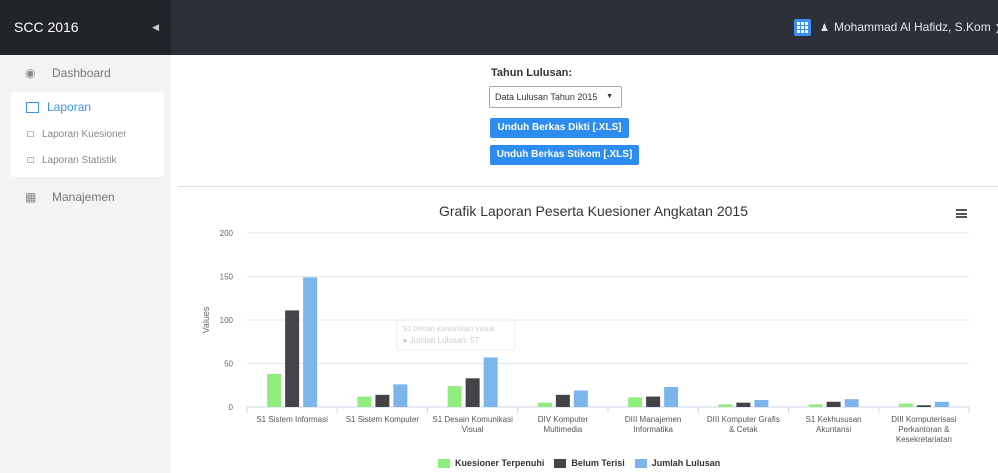 Image resolution: width=998 pixels, height=473 pixels. I want to click on brand-title: SCC 2016, so click(46, 27).